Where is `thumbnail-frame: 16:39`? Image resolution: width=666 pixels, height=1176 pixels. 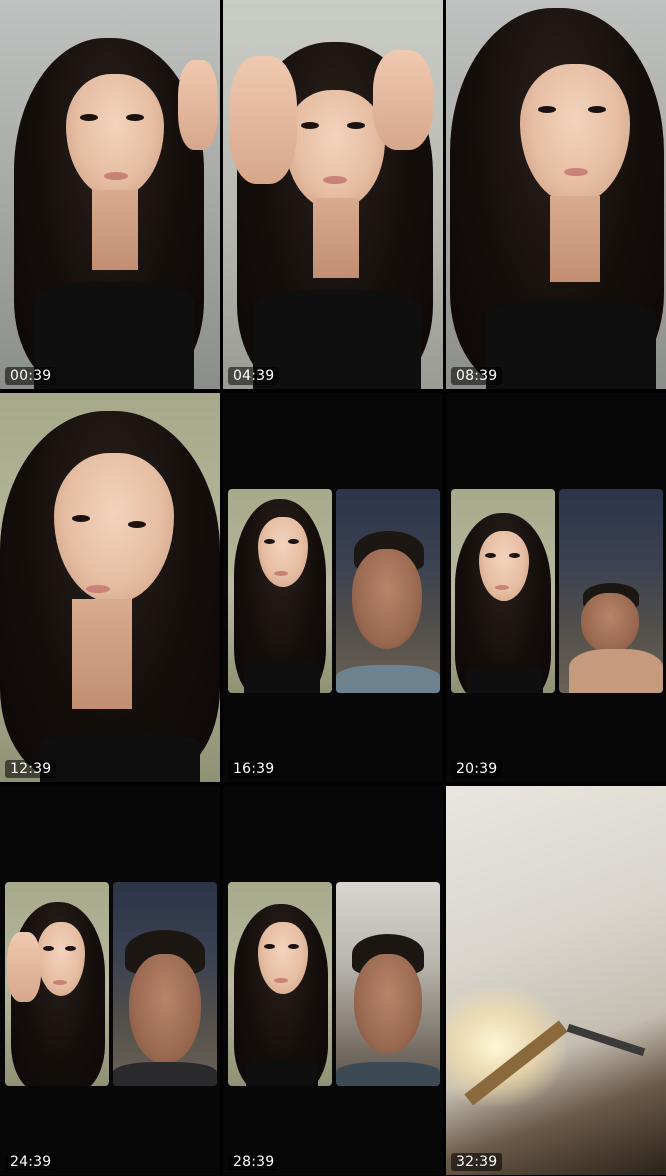 thumbnail-frame: 16:39 is located at coordinates (333, 587).